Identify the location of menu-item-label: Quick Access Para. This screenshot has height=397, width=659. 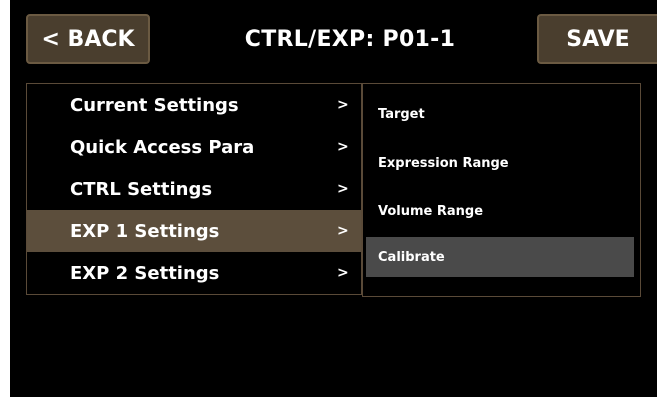
(162, 147).